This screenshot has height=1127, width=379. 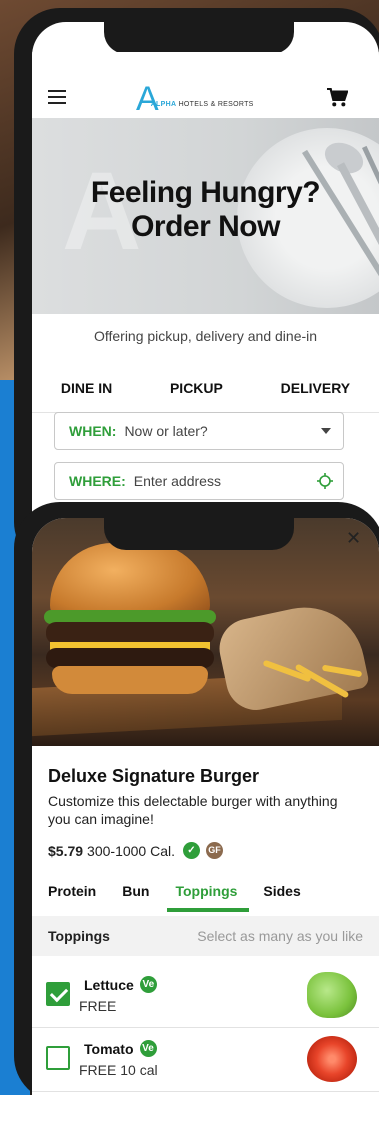 I want to click on lettuce-image, so click(x=332, y=995).